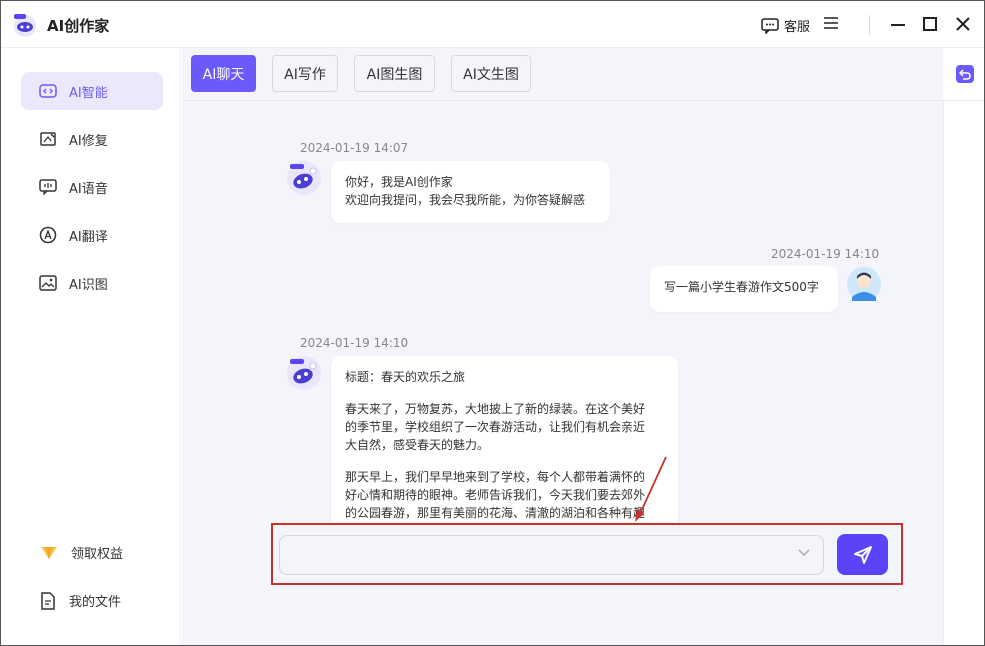 This screenshot has height=646, width=985. I want to click on assistant-message-bubble: 你好，我是AI创作家 欢迎向我提问，我会尽我所能，为你答疑解惑, so click(470, 192).